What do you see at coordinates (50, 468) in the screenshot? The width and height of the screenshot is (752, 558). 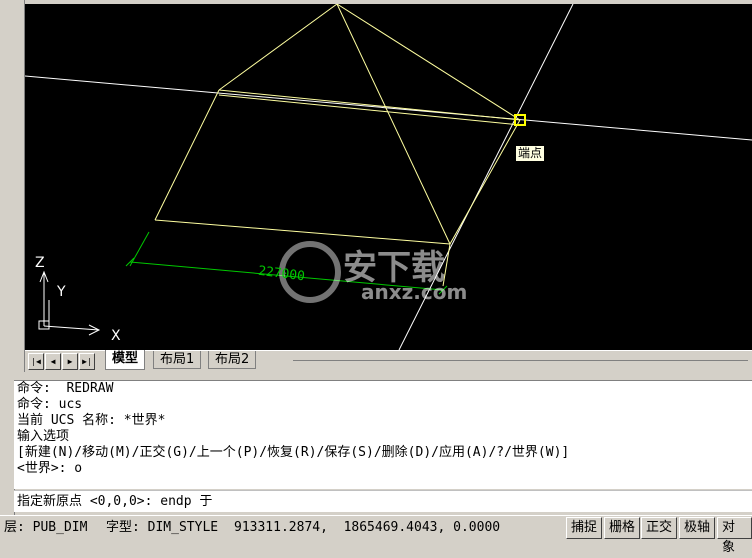 I see `history-line: <世界>: o` at bounding box center [50, 468].